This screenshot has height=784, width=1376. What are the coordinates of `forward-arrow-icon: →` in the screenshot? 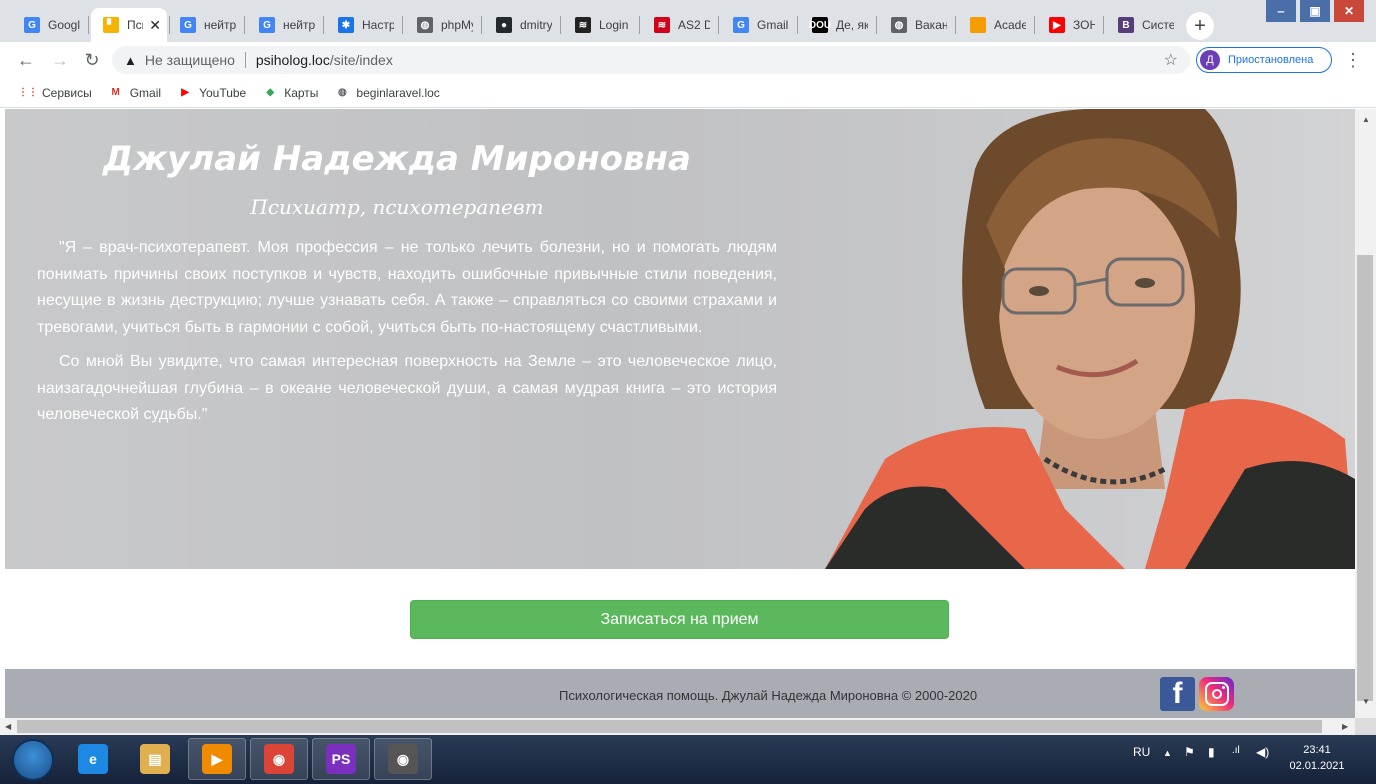 It's located at (60, 60).